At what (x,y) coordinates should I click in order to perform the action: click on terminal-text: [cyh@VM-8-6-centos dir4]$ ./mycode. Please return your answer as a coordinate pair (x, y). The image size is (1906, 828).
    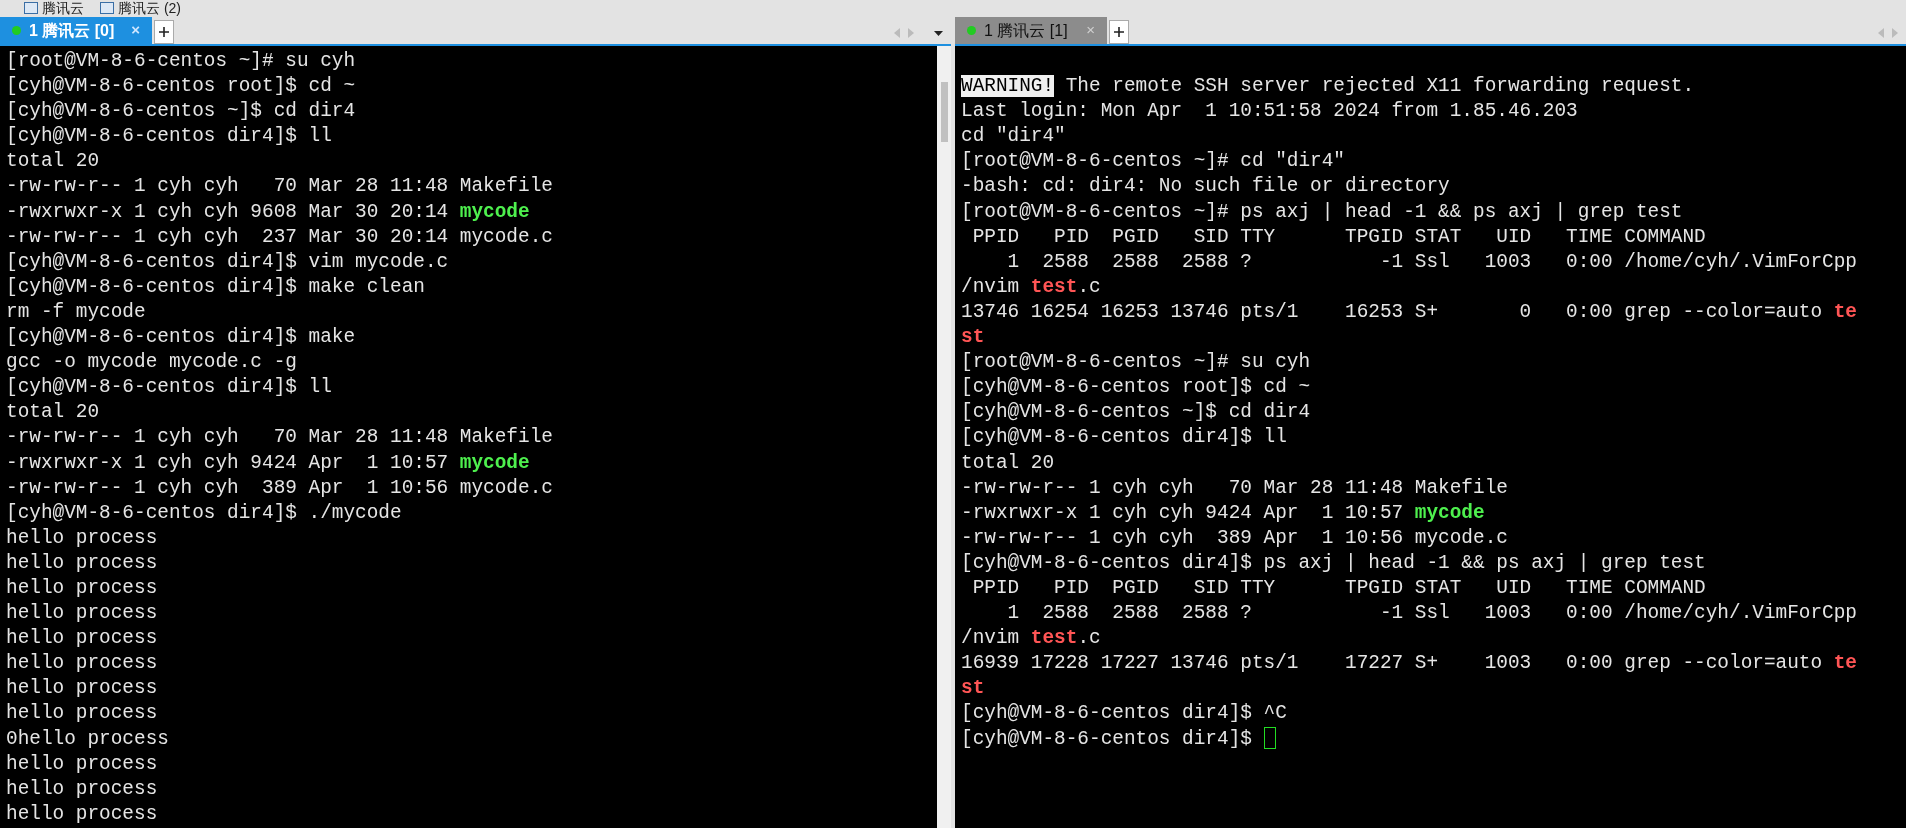
    Looking at the image, I should click on (204, 512).